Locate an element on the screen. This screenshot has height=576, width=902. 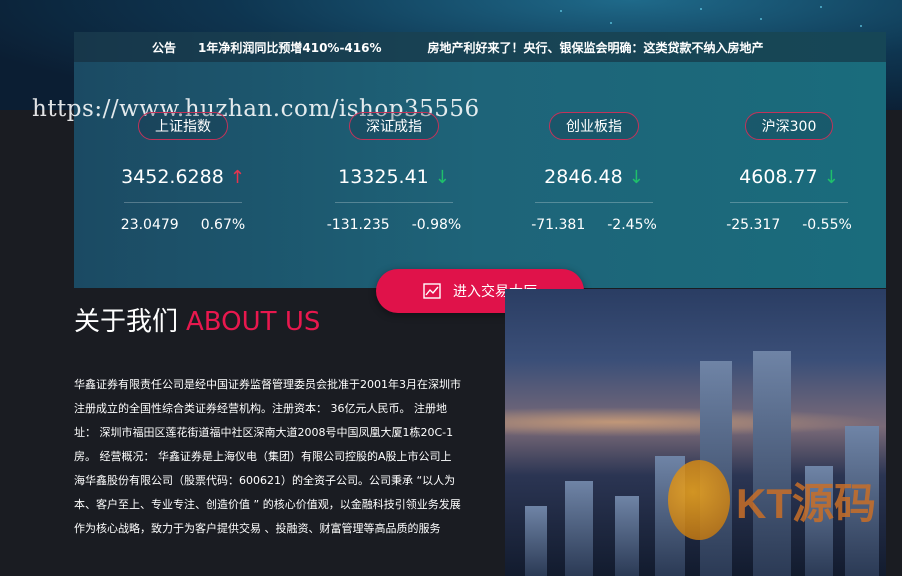
index-value: 4608.77 is located at coordinates (778, 177).